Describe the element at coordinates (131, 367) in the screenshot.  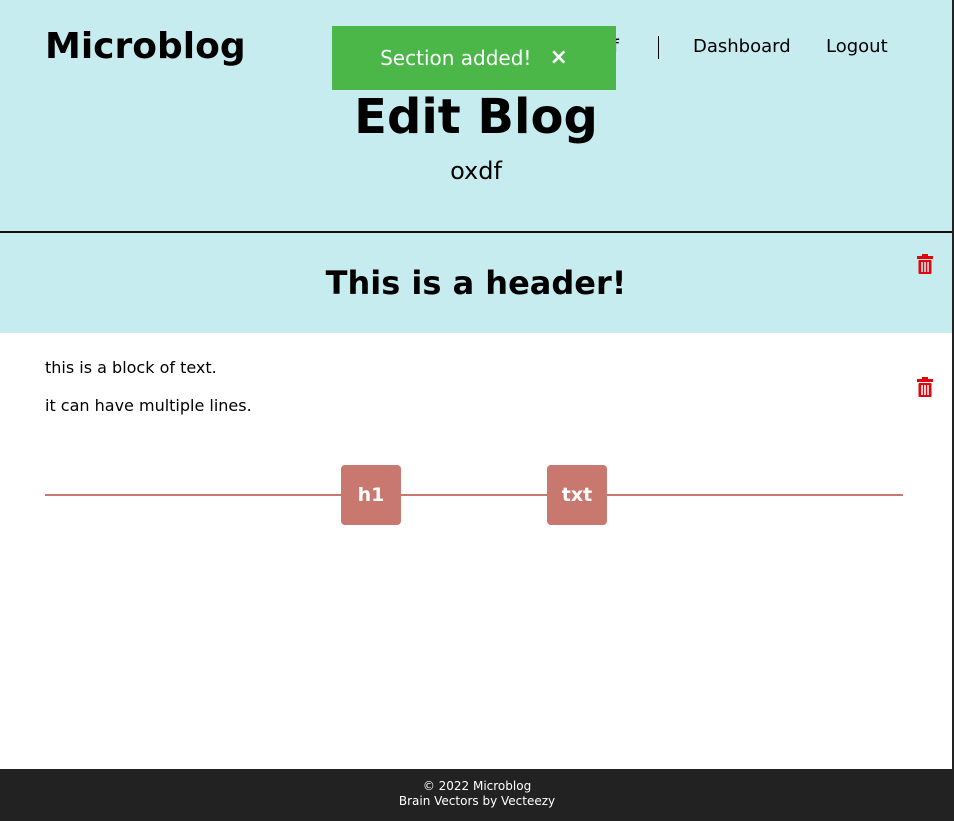
I see `section-text-line: this is a block of text.` at that location.